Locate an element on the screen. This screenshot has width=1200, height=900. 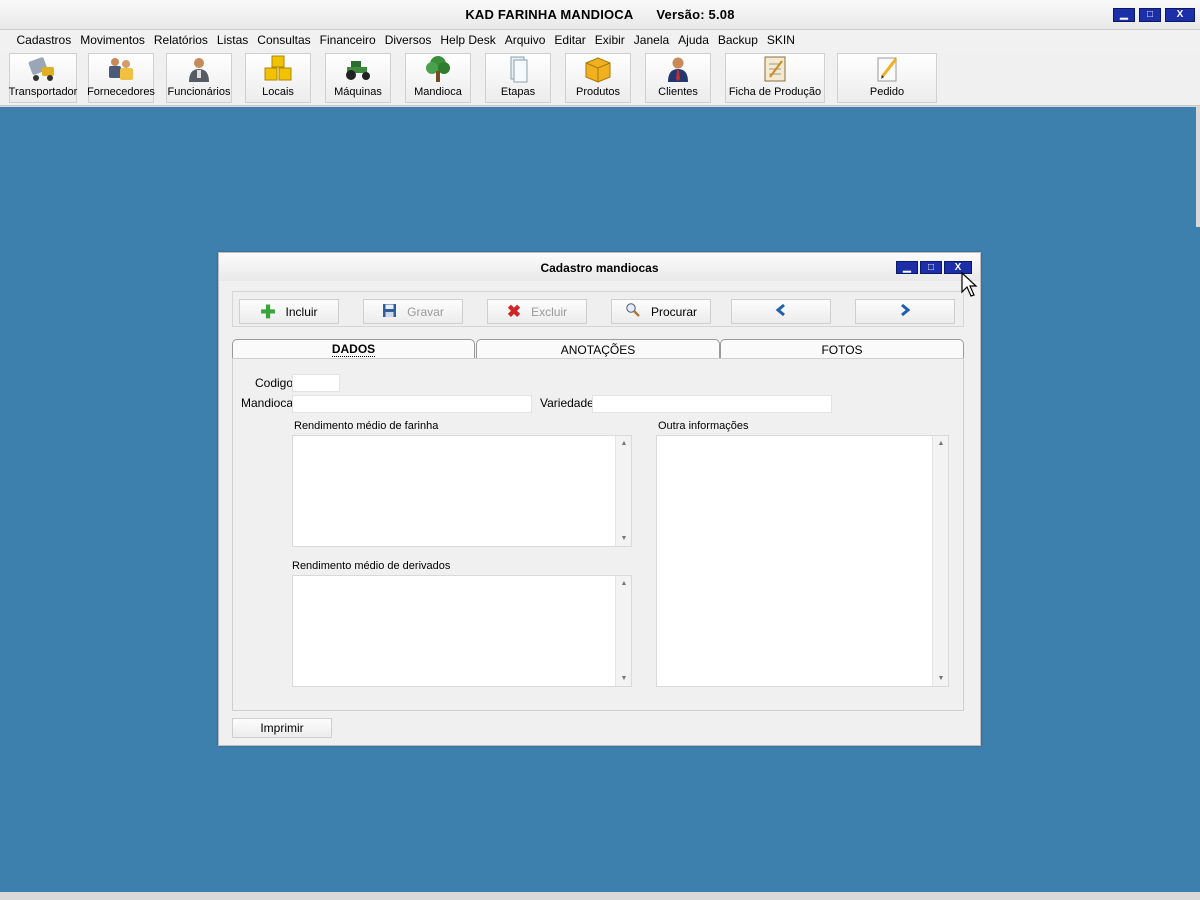
menu-skin: SKIN is located at coordinates (780, 40).